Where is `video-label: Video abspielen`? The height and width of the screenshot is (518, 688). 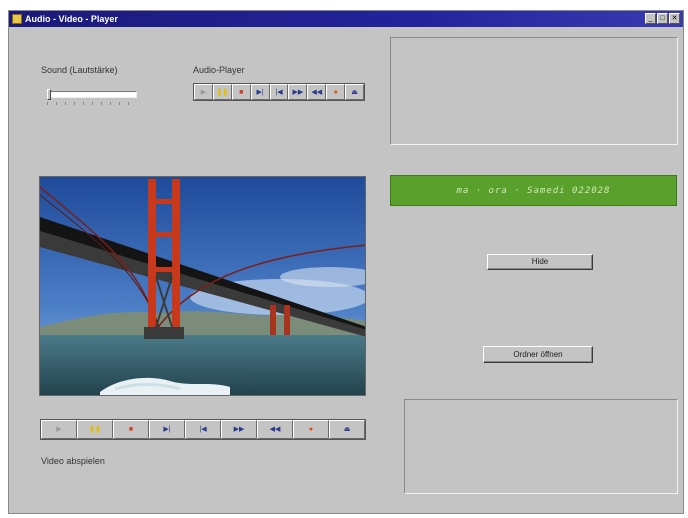 video-label: Video abspielen is located at coordinates (73, 461).